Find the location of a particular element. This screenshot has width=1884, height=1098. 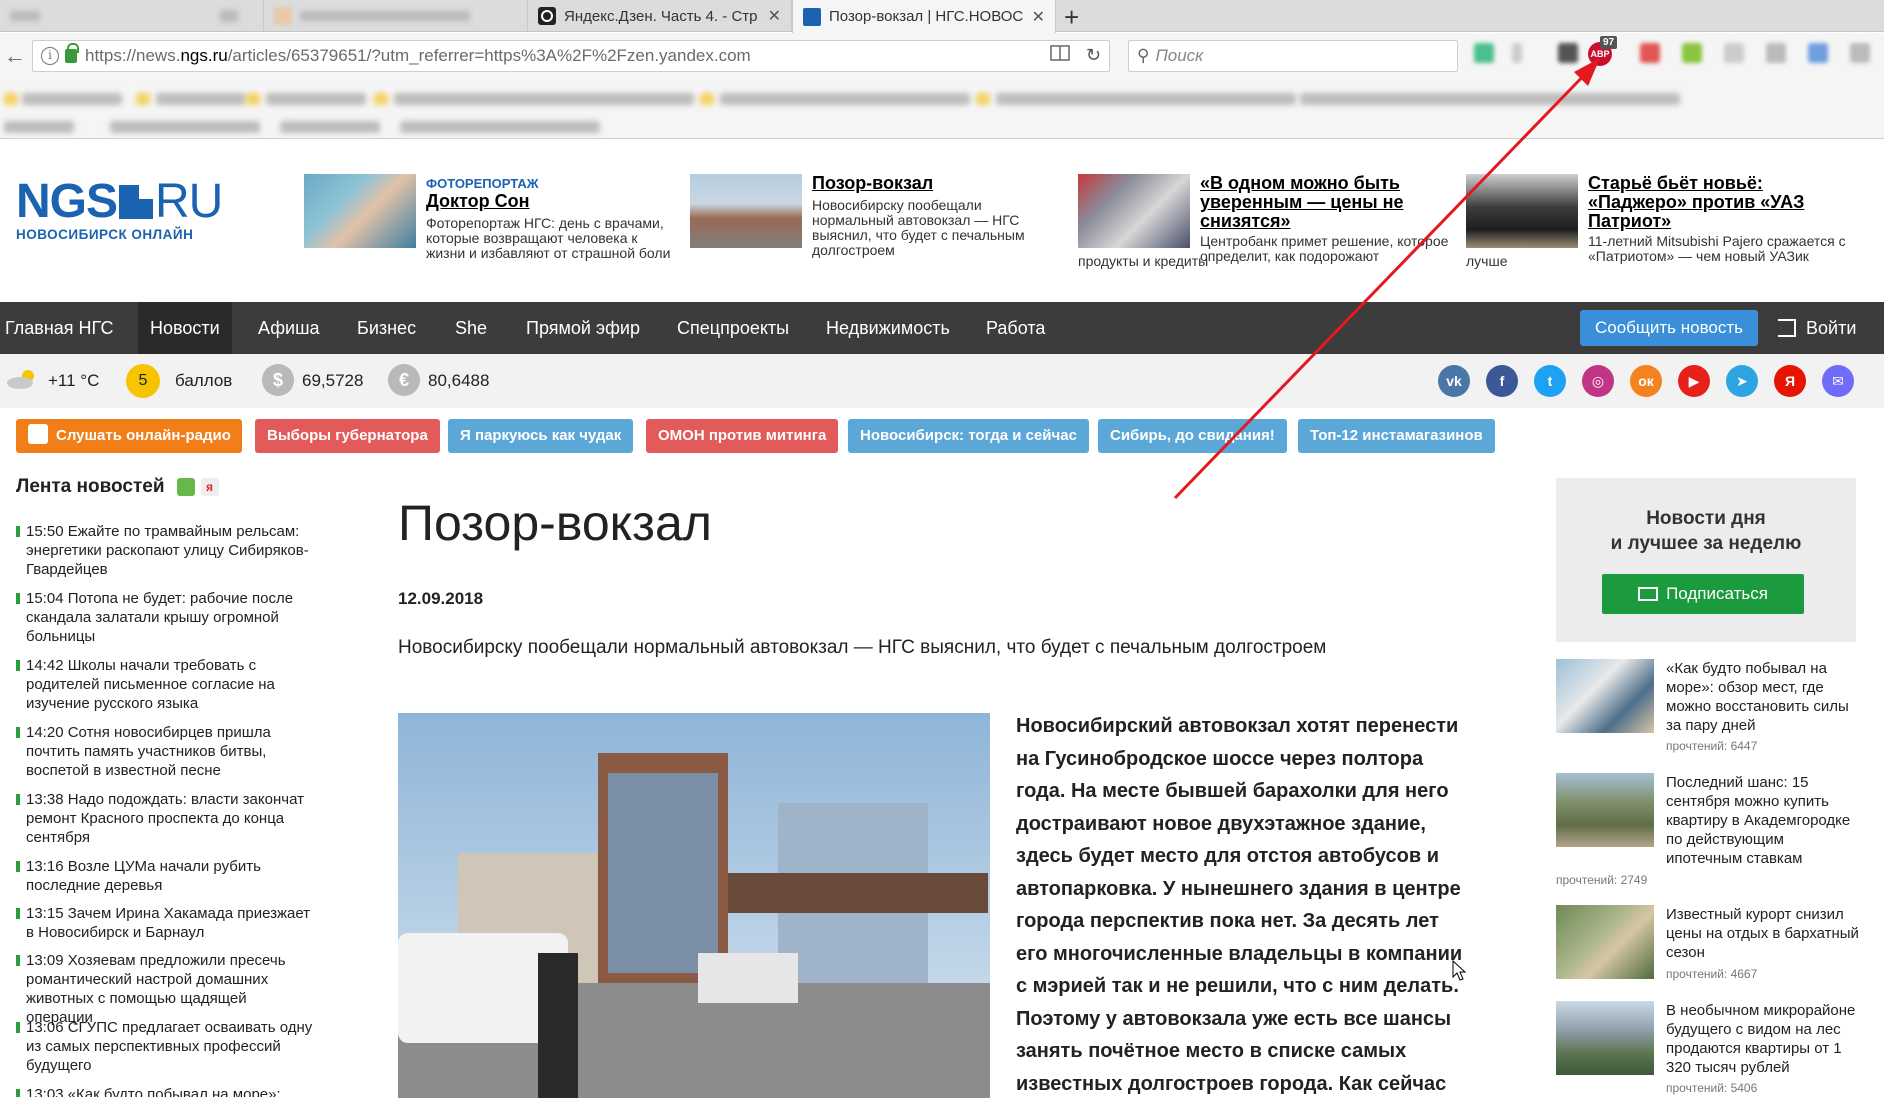

info-icon: i is located at coordinates (50, 56).